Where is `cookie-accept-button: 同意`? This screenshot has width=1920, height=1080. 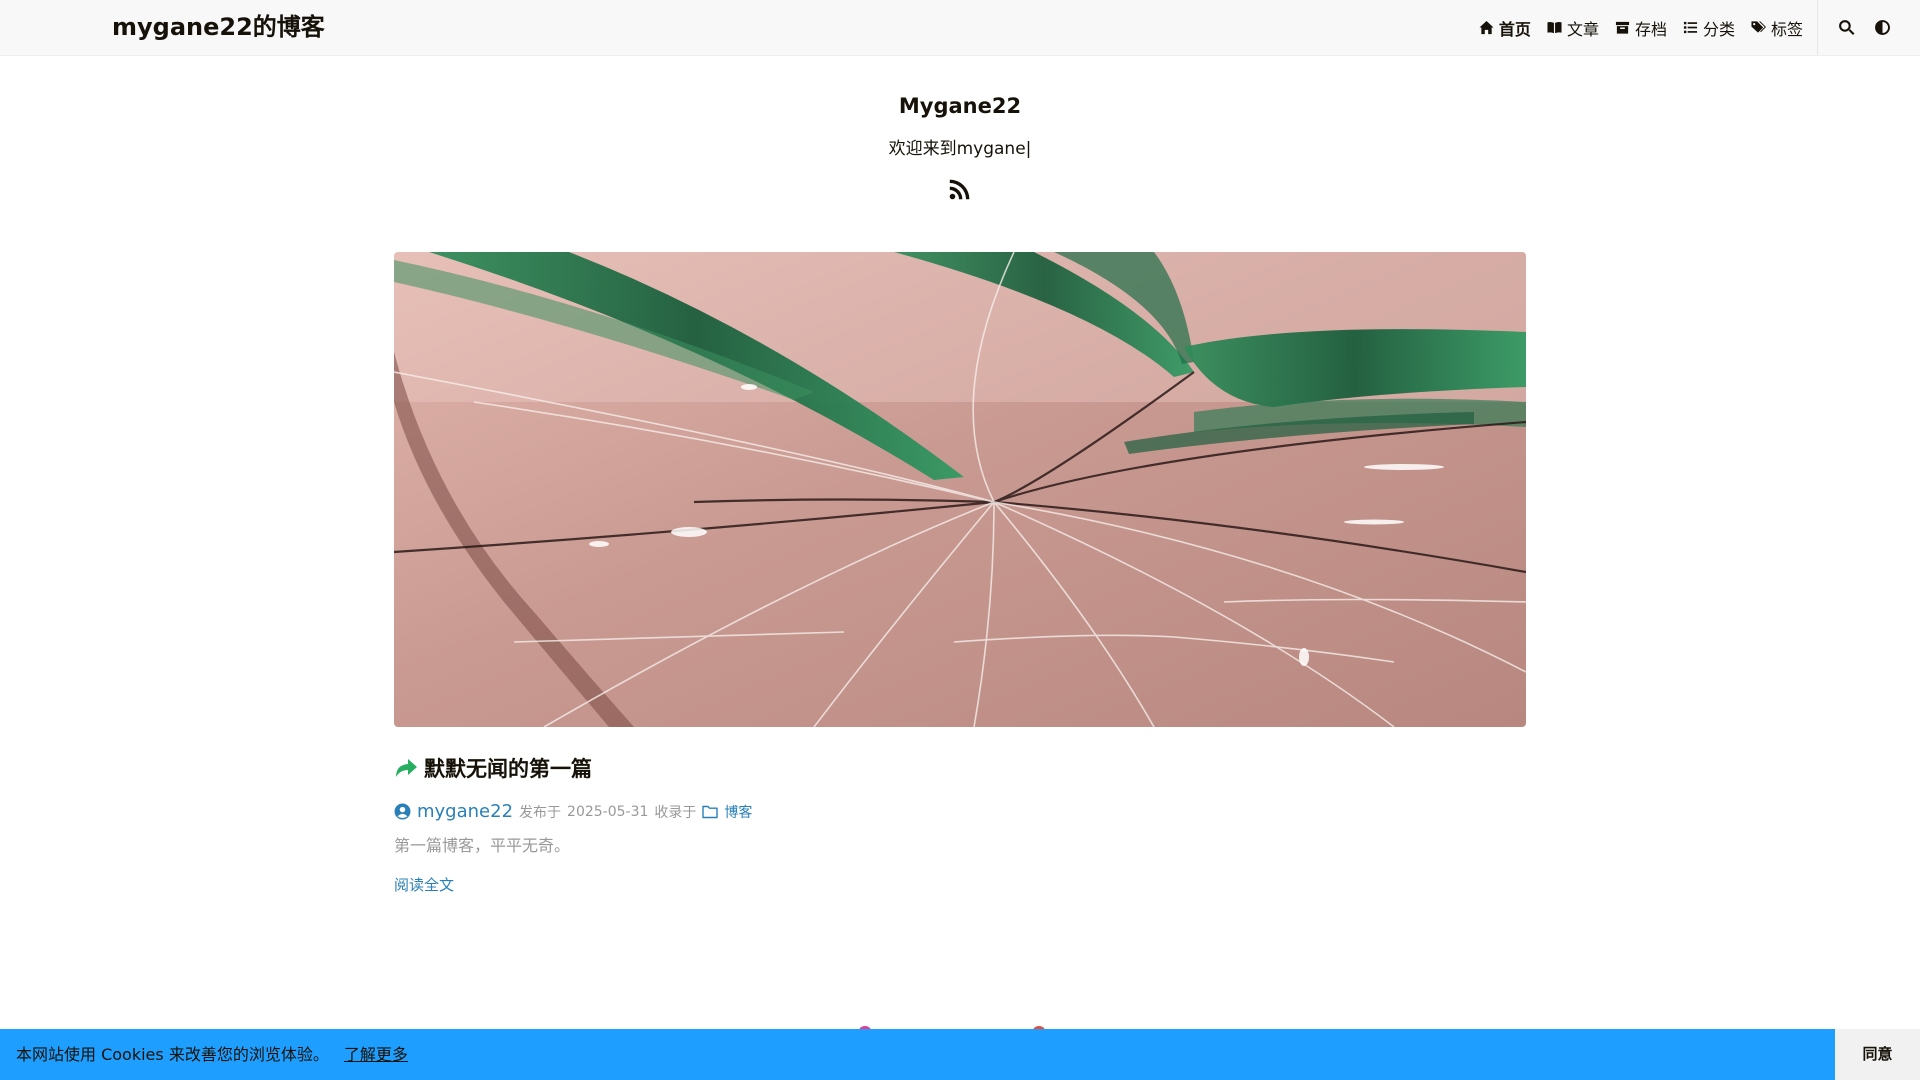 cookie-accept-button: 同意 is located at coordinates (1877, 1054).